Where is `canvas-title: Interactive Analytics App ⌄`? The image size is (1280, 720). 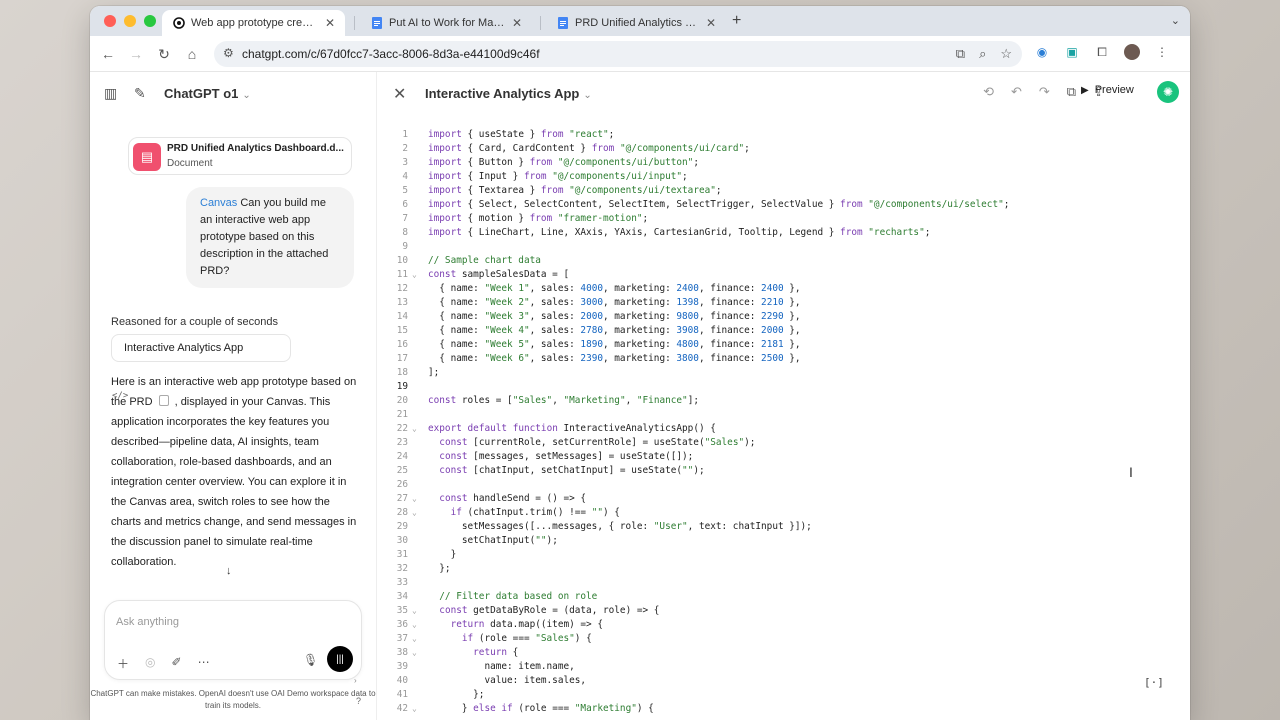
canvas-title: Interactive Analytics App ⌄ is located at coordinates (508, 93).